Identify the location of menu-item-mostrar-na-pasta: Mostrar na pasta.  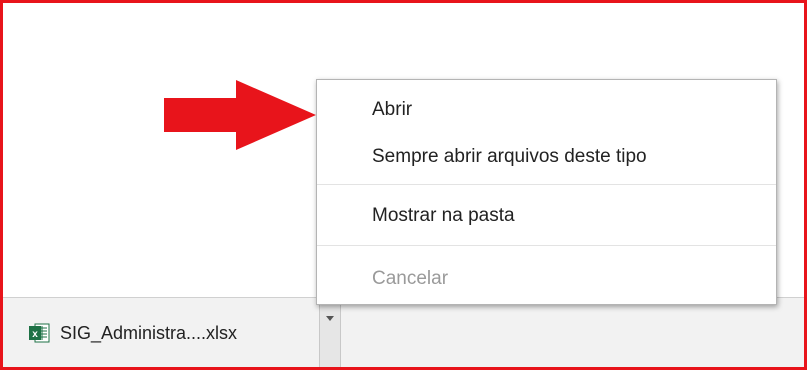
(546, 216).